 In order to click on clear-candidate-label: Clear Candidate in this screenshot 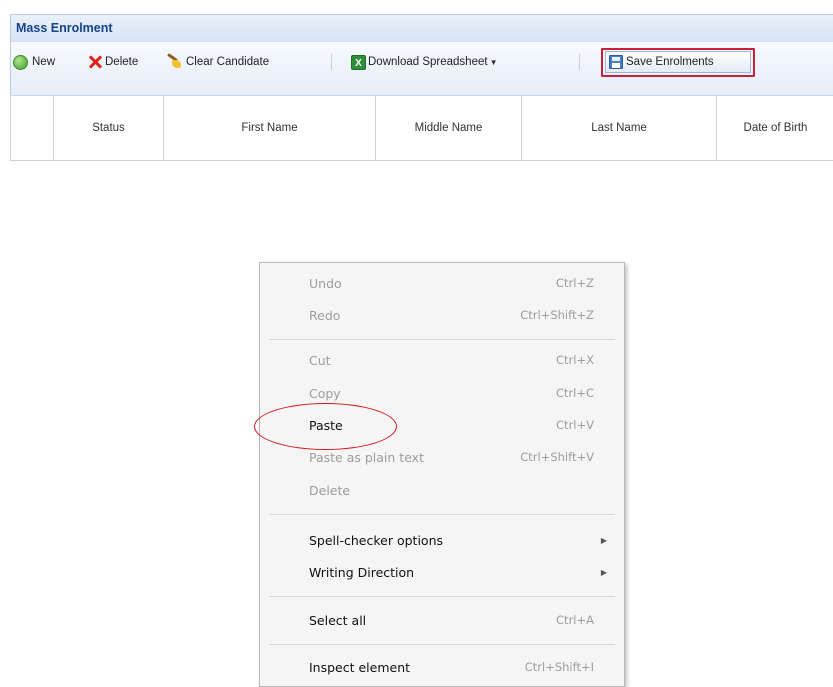, I will do `click(228, 62)`.